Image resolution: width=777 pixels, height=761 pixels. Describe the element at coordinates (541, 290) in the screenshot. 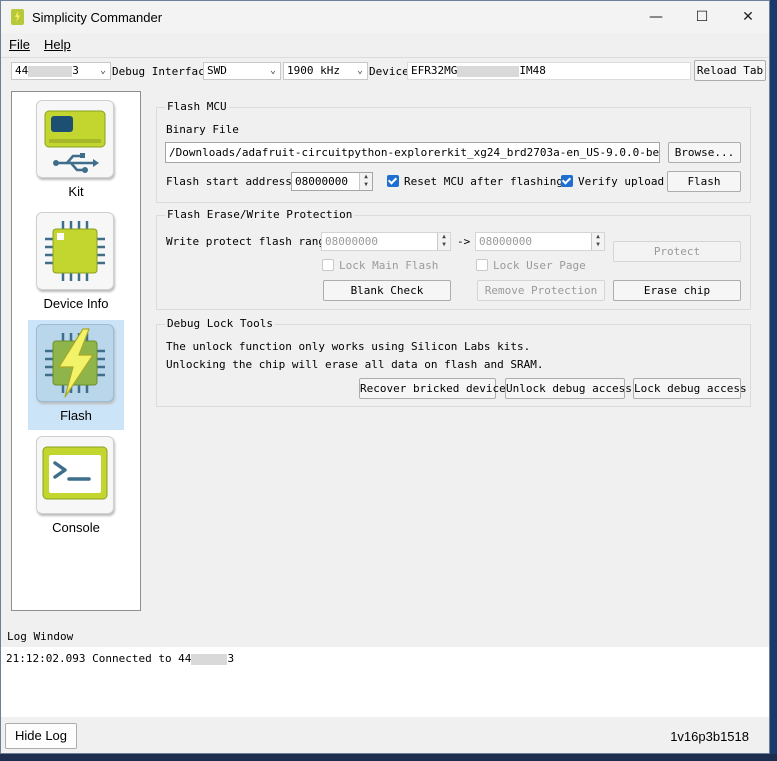

I see `remove-protection-button: Remove Protection` at that location.